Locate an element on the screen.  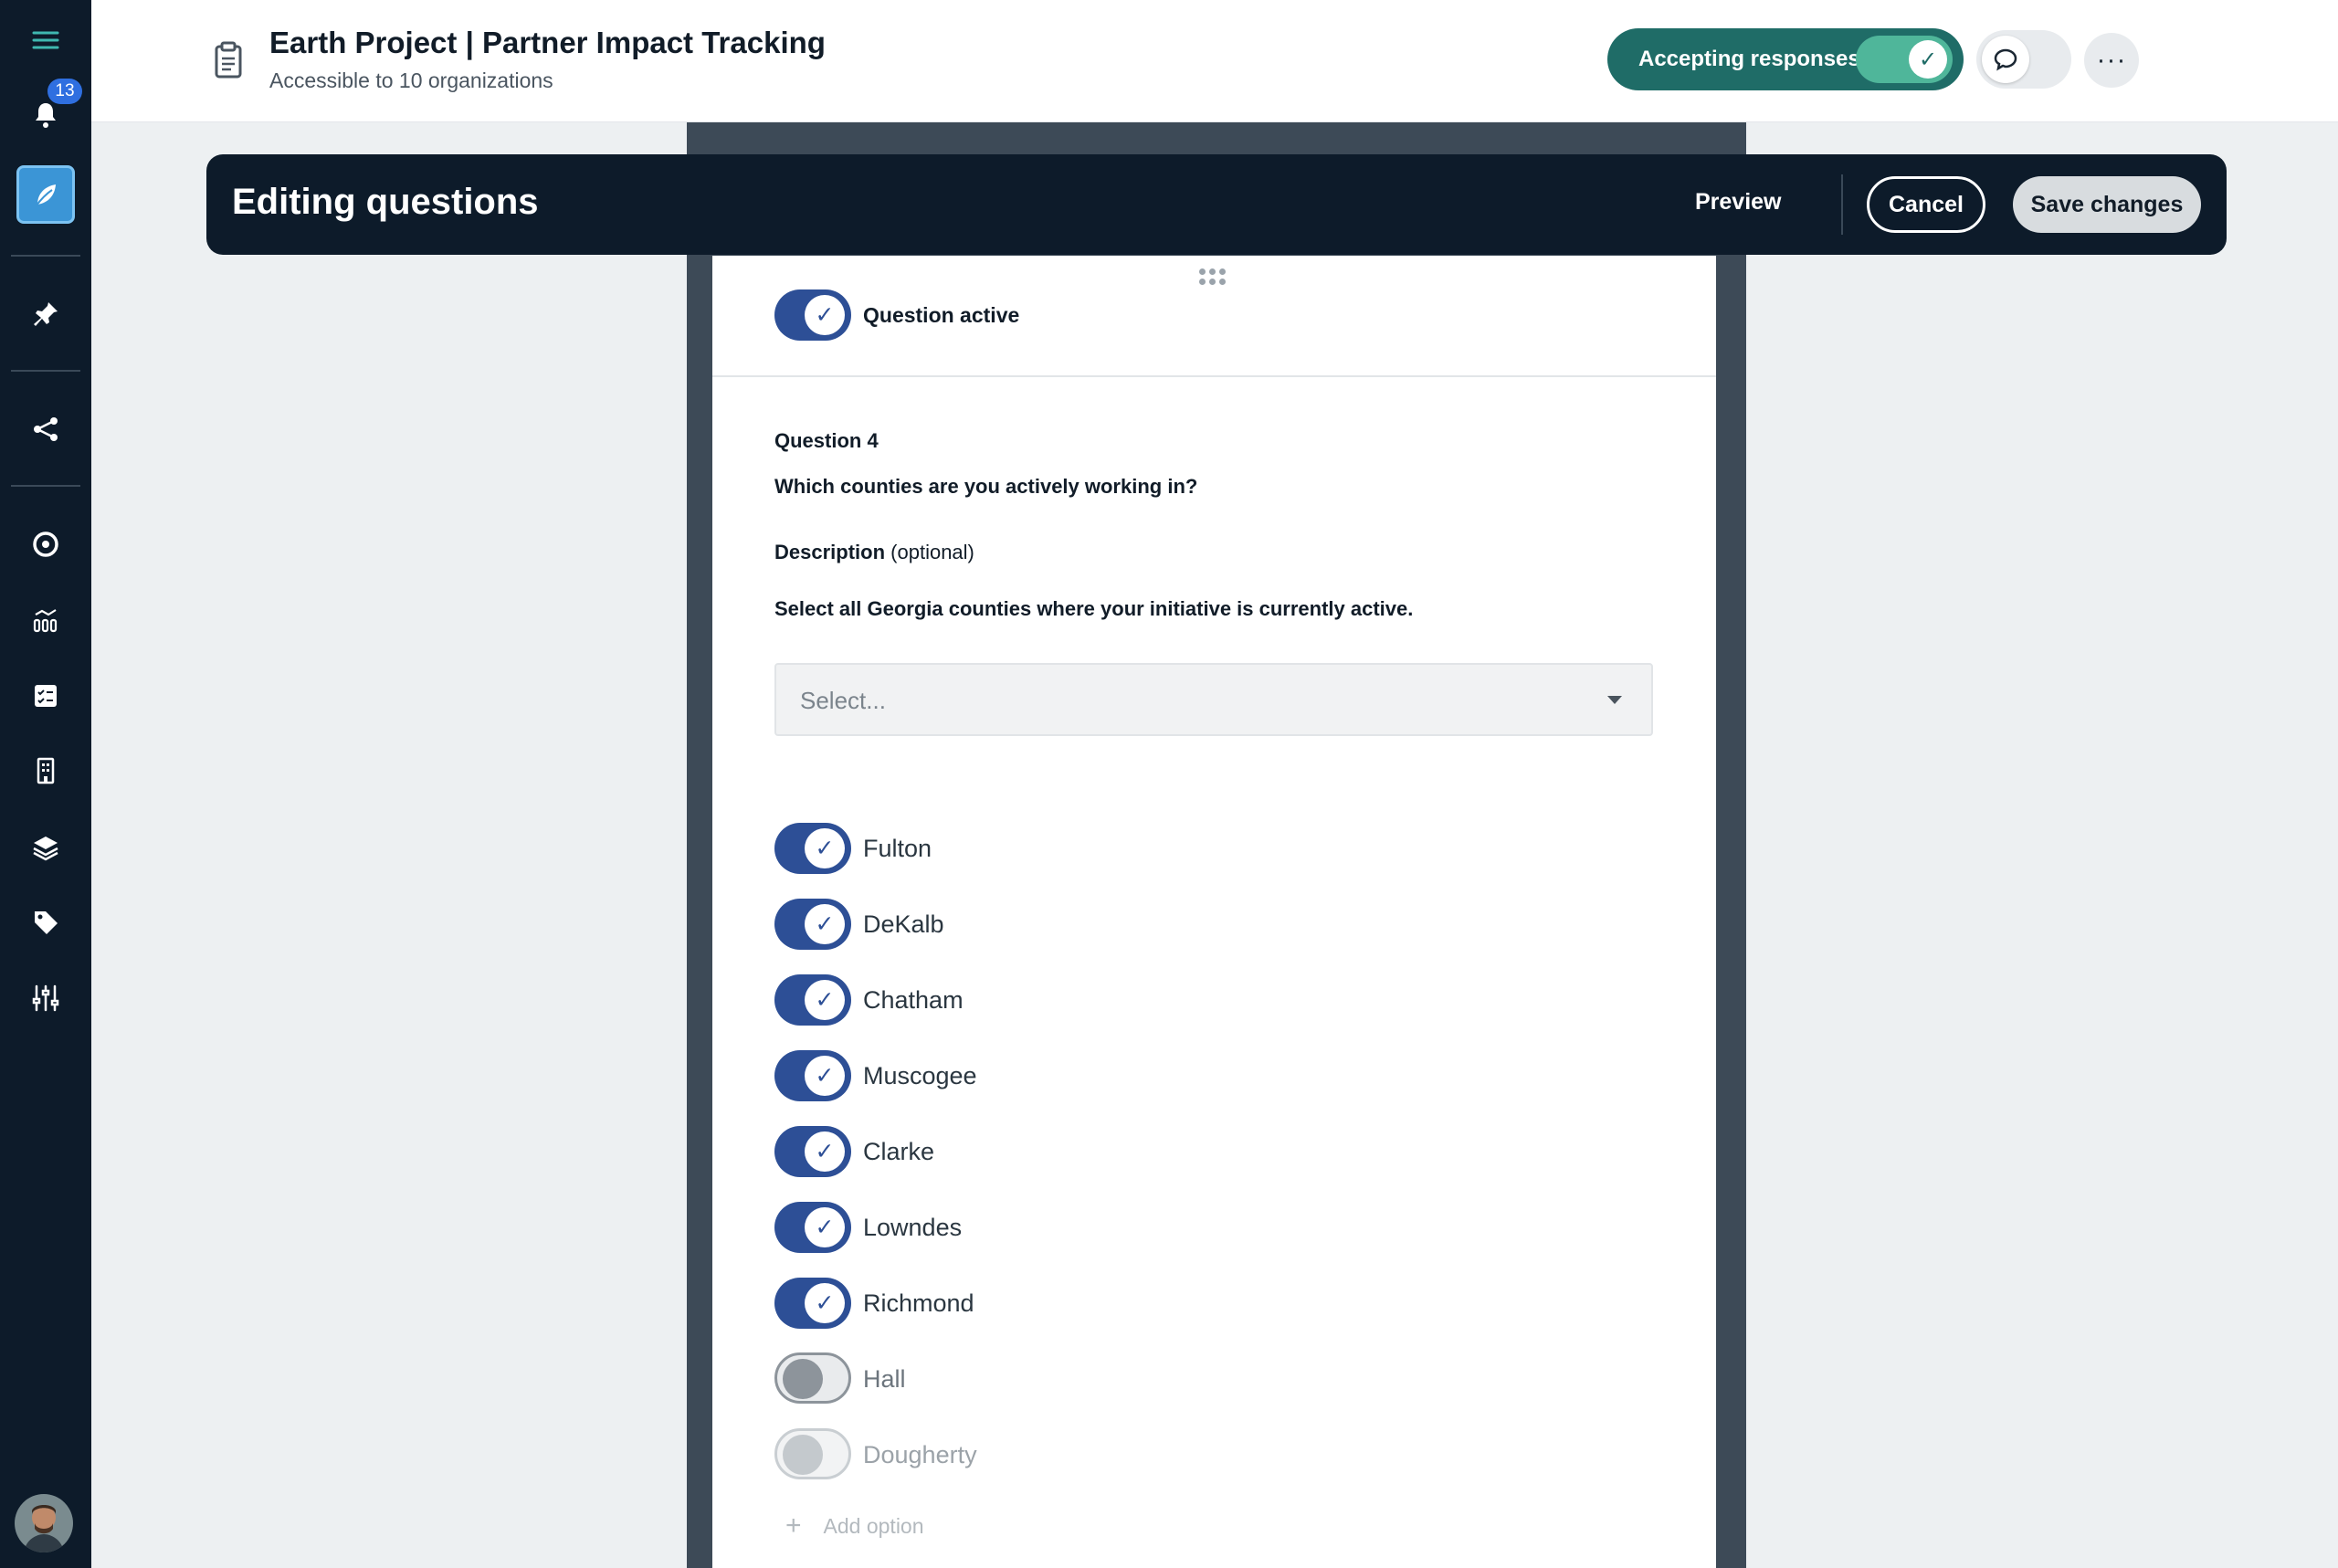
share-icon is located at coordinates (46, 429).